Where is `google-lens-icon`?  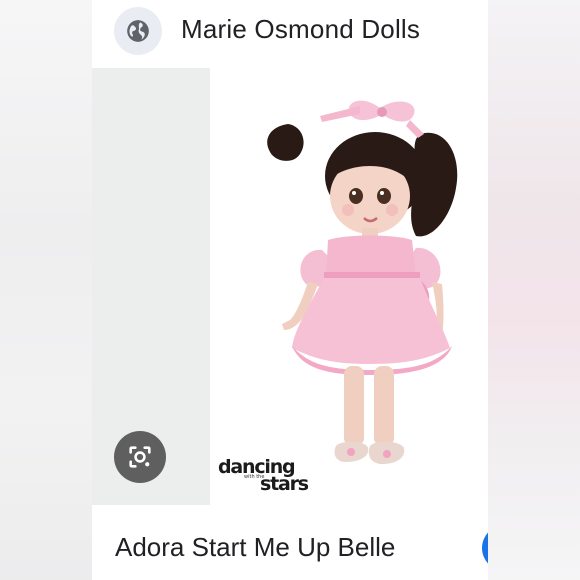
google-lens-icon is located at coordinates (140, 457).